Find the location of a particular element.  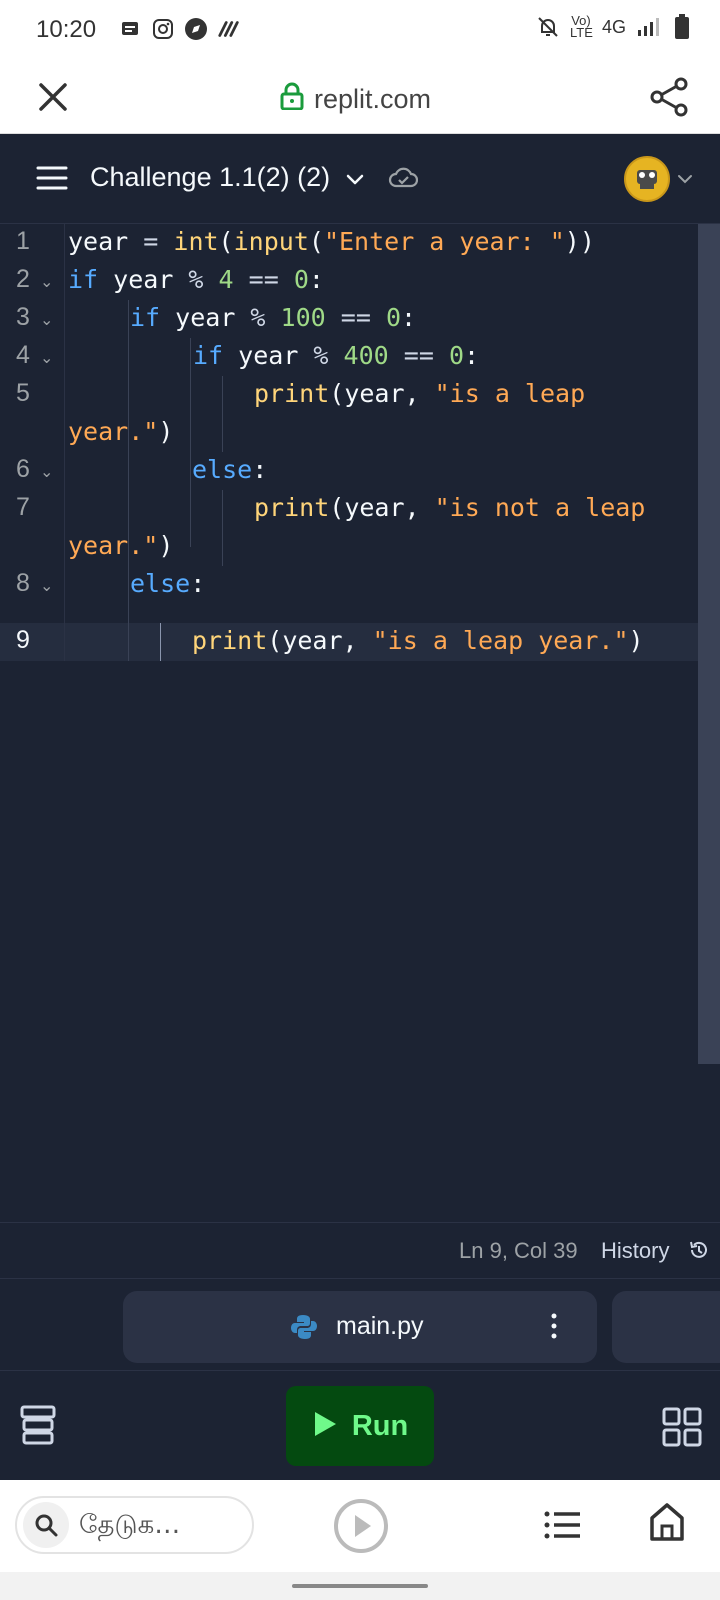

layers-icon is located at coordinates (38, 1425).